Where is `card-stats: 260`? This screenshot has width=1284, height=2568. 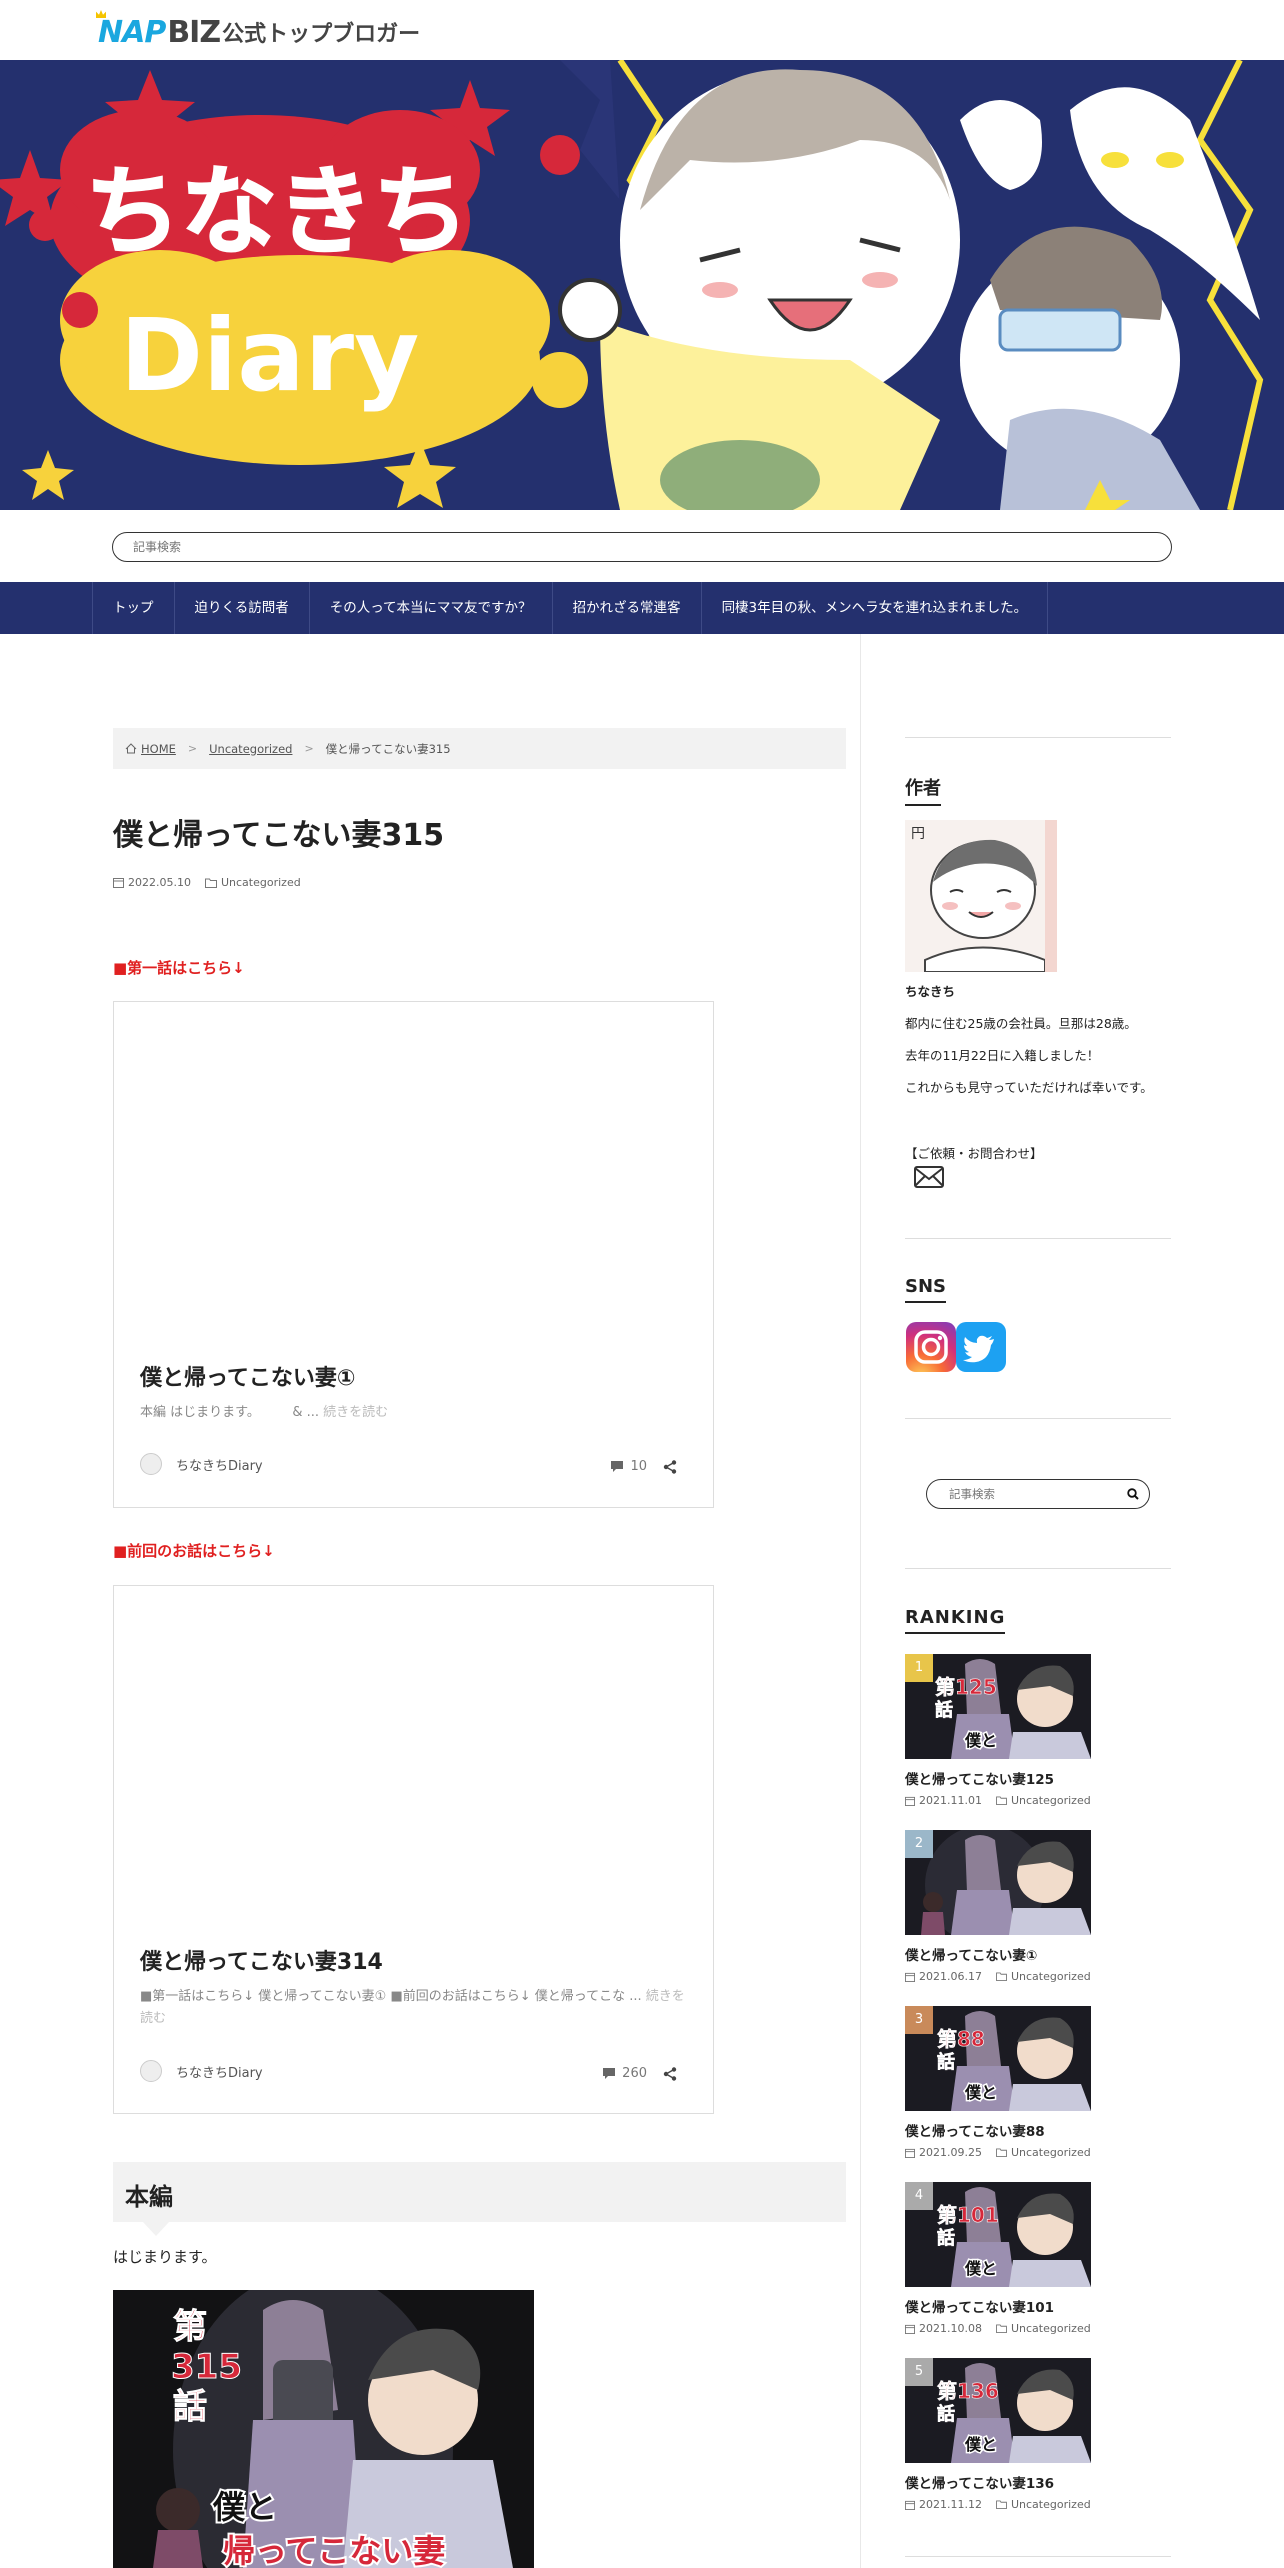 card-stats: 260 is located at coordinates (642, 2073).